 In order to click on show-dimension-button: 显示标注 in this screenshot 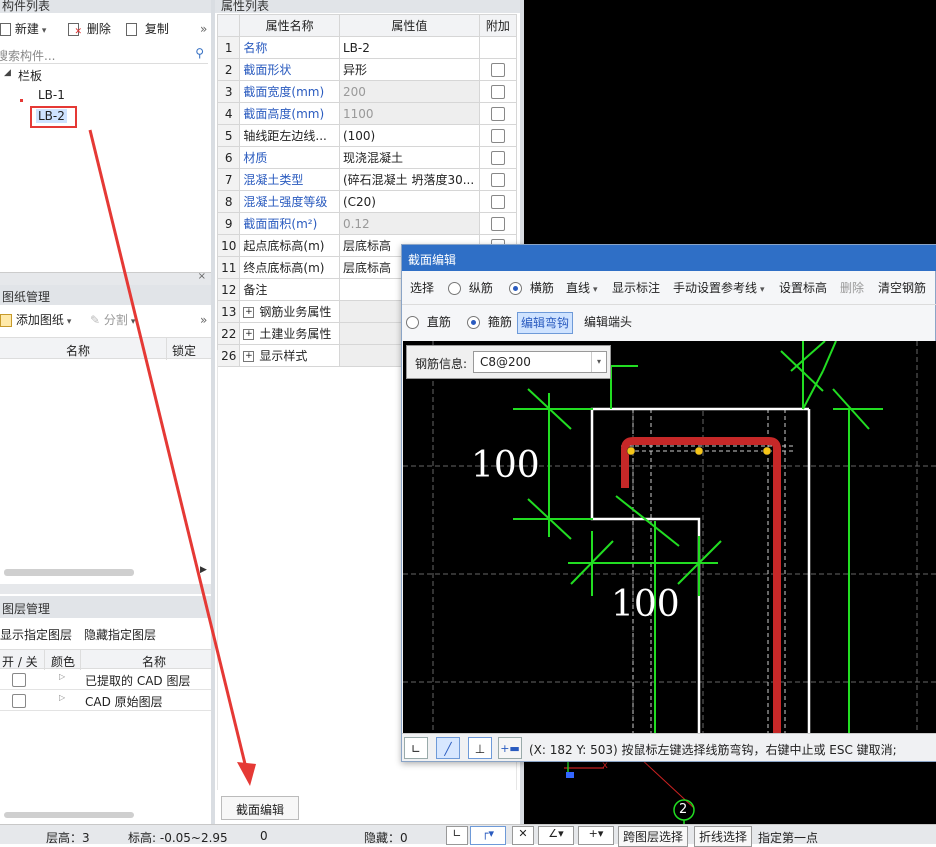, I will do `click(636, 288)`.